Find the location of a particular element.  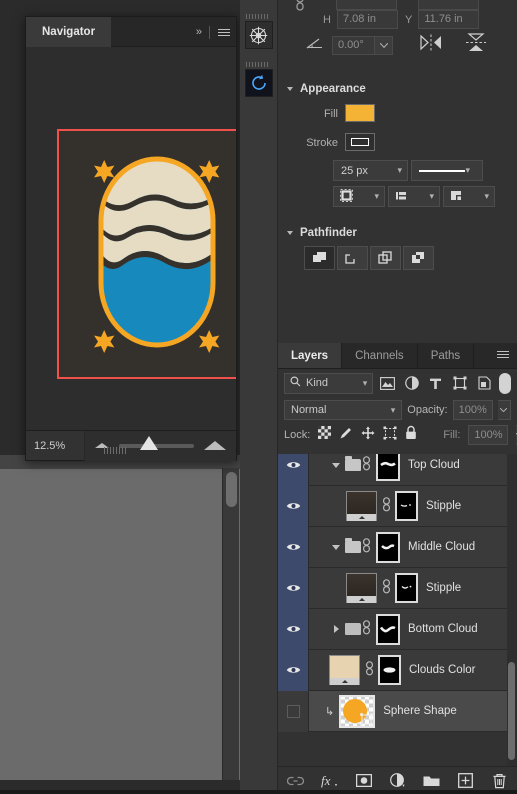

navigator-view-box is located at coordinates (146, 254).